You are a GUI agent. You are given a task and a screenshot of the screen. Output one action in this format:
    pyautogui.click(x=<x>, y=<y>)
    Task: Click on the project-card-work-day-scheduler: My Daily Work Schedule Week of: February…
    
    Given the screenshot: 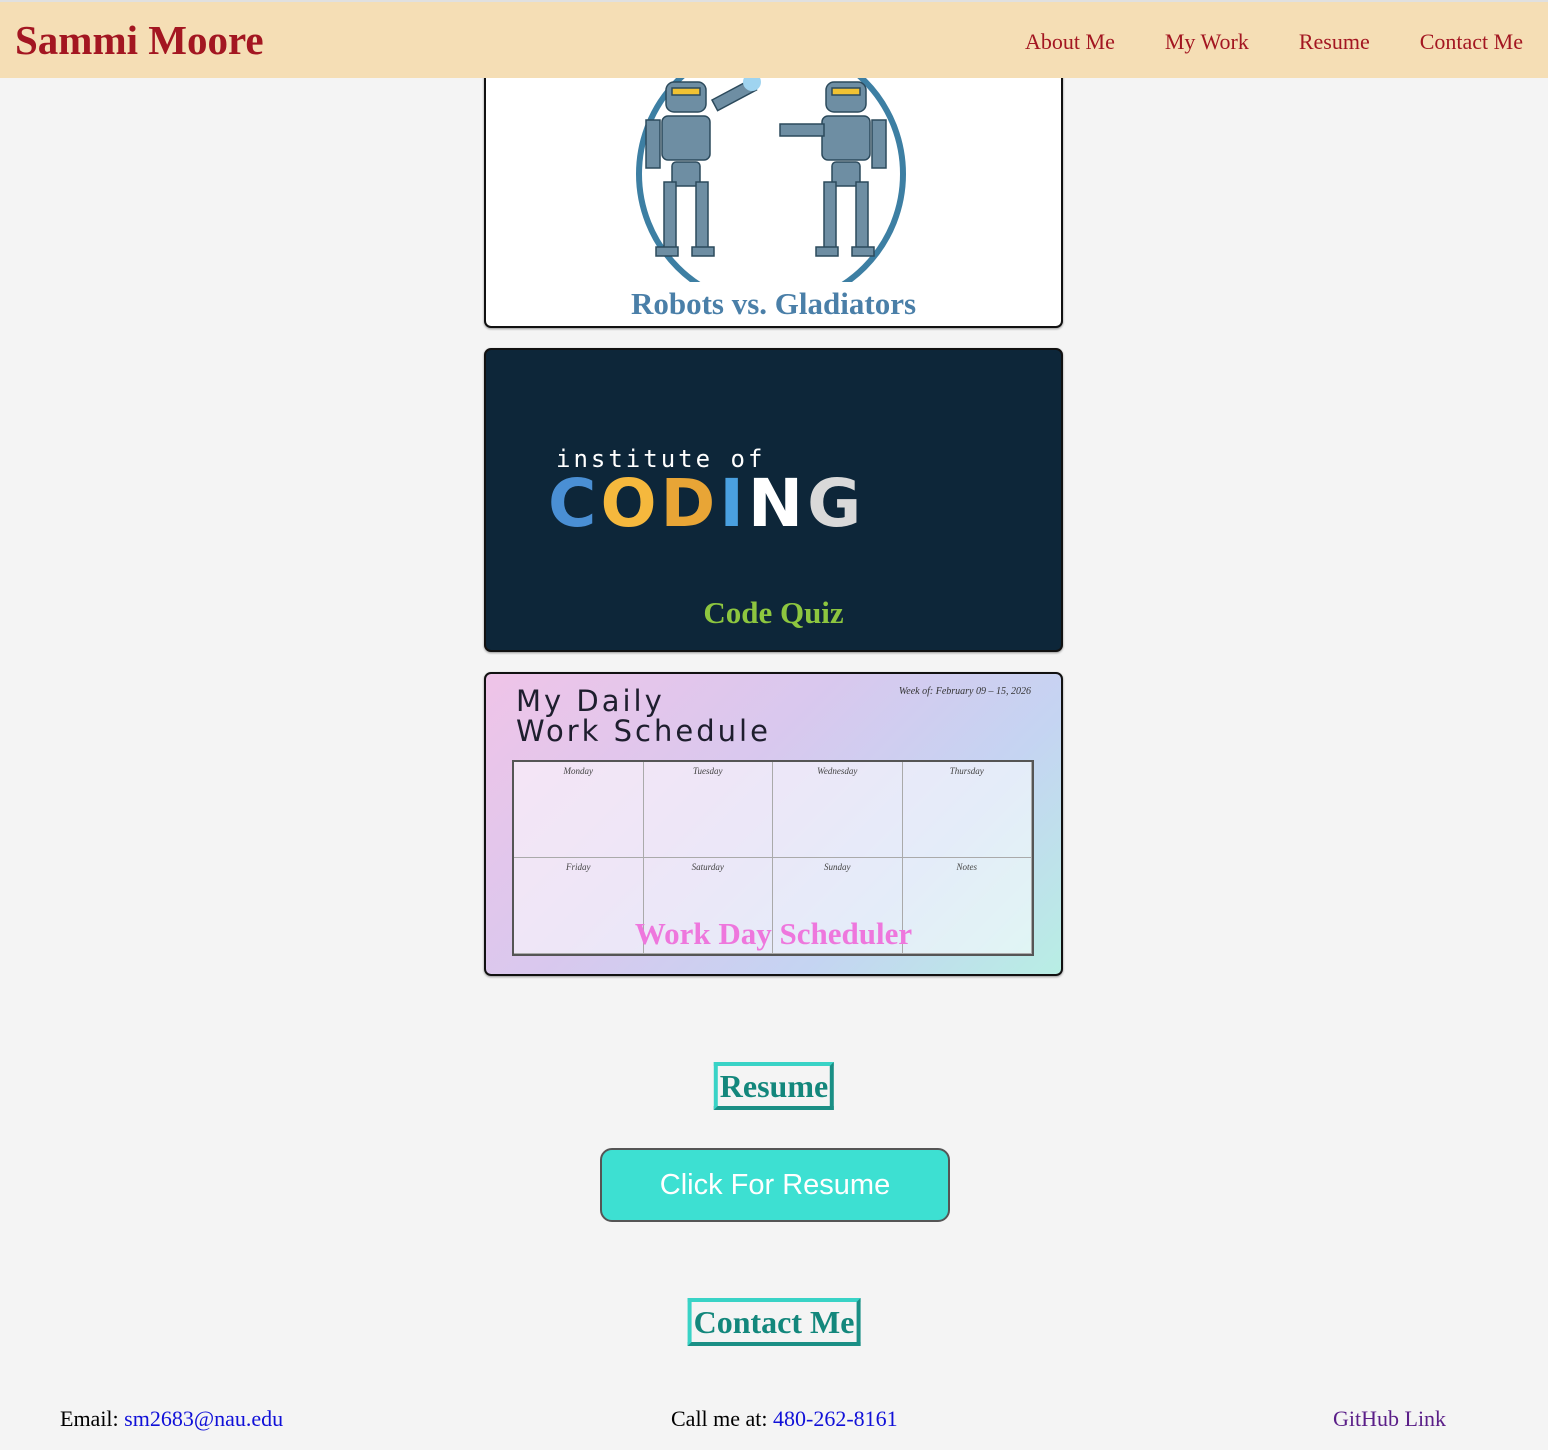 What is the action you would take?
    pyautogui.click(x=773, y=824)
    